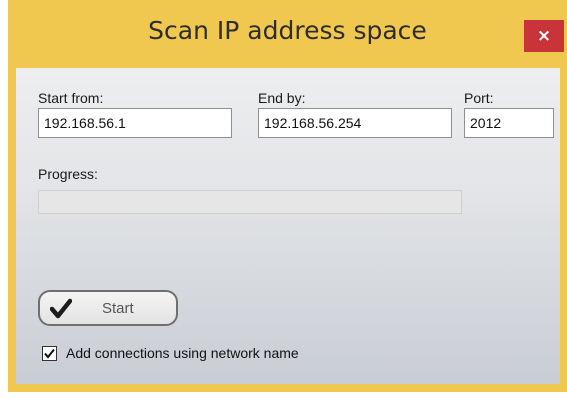 The image size is (567, 399). What do you see at coordinates (135, 123) in the screenshot?
I see `start-from-input` at bounding box center [135, 123].